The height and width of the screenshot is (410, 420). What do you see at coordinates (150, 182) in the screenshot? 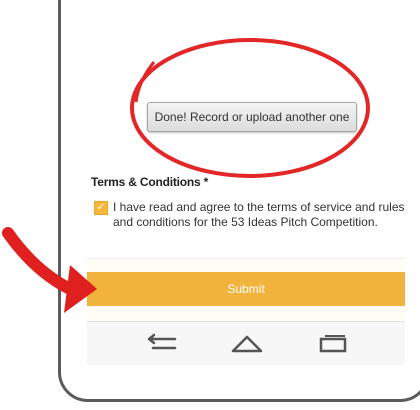
I see `terms-heading: Terms & Conditions *` at bounding box center [150, 182].